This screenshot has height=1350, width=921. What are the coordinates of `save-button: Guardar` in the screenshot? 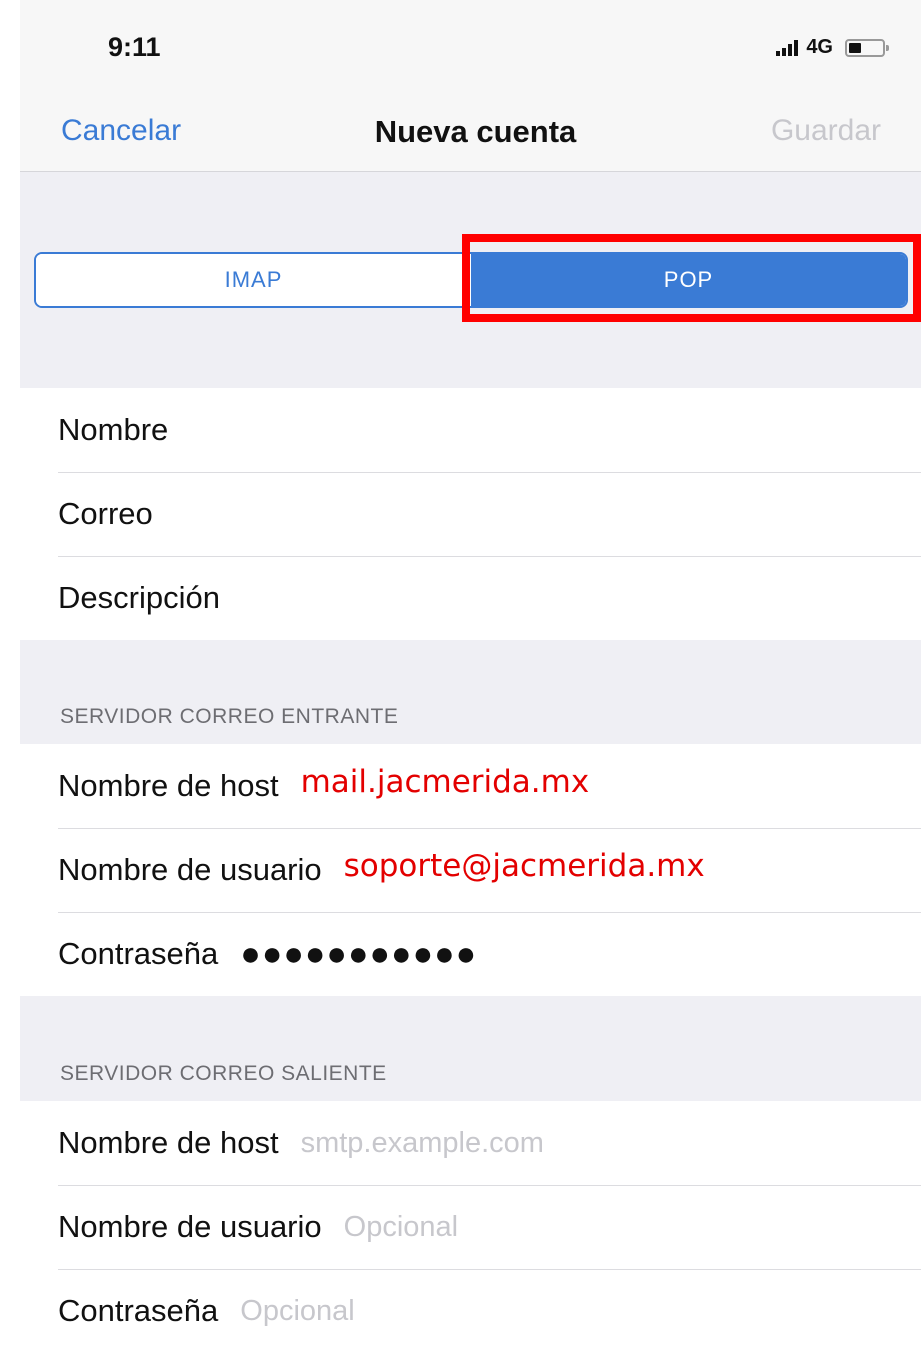 It's located at (826, 131).